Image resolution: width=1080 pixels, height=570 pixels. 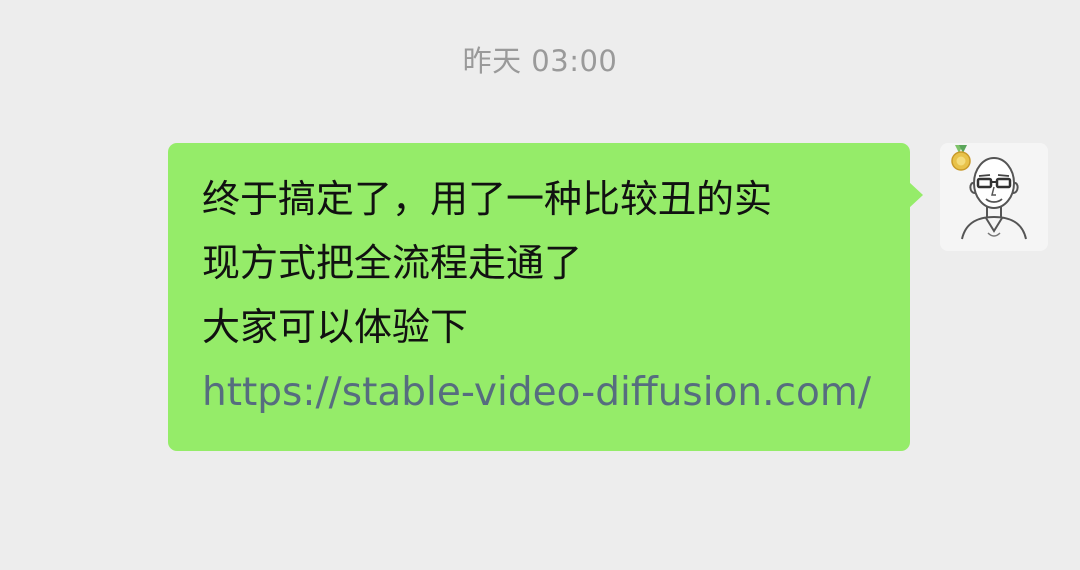 I want to click on message-text-line: 终于搞定了，用了一种比较丑的实, so click(x=487, y=199).